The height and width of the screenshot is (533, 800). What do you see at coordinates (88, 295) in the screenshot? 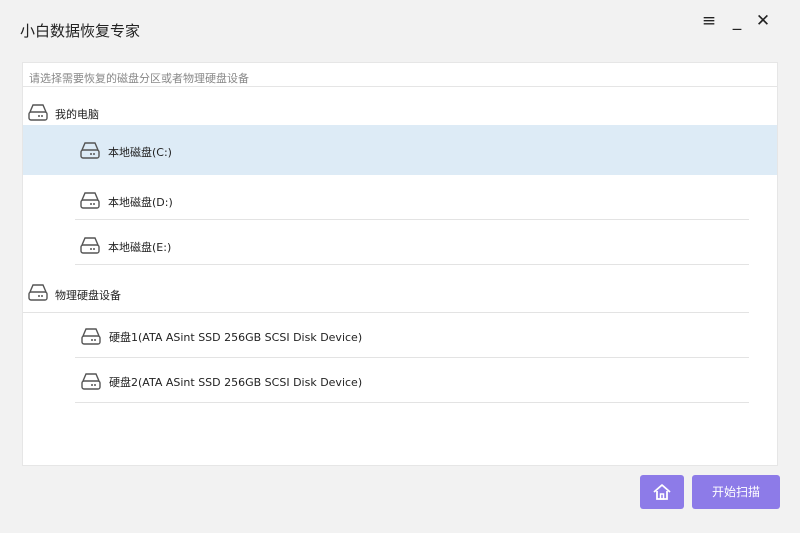
I see `group-label: 物理硬盘设备` at bounding box center [88, 295].